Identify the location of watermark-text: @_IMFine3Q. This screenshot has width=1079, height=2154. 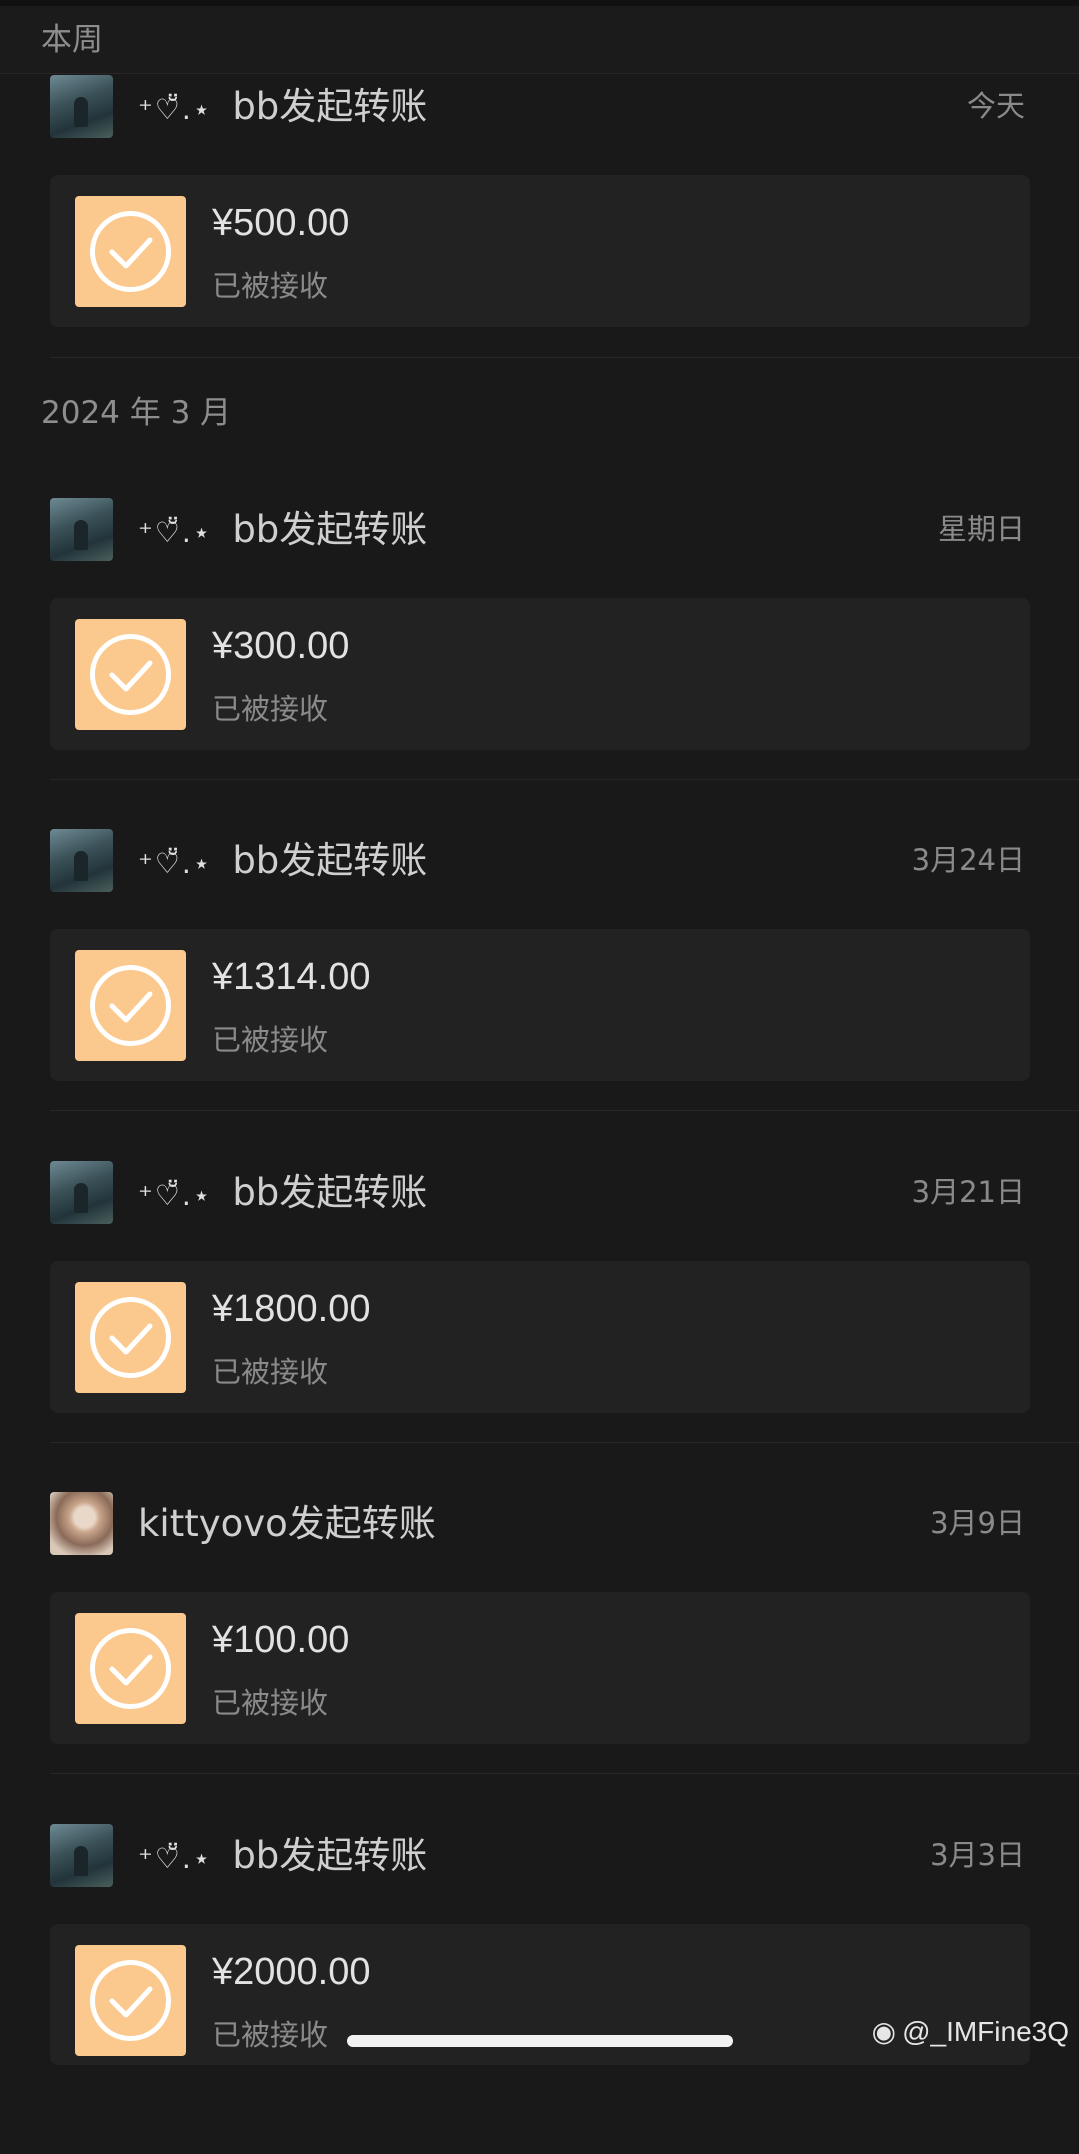
(985, 2031).